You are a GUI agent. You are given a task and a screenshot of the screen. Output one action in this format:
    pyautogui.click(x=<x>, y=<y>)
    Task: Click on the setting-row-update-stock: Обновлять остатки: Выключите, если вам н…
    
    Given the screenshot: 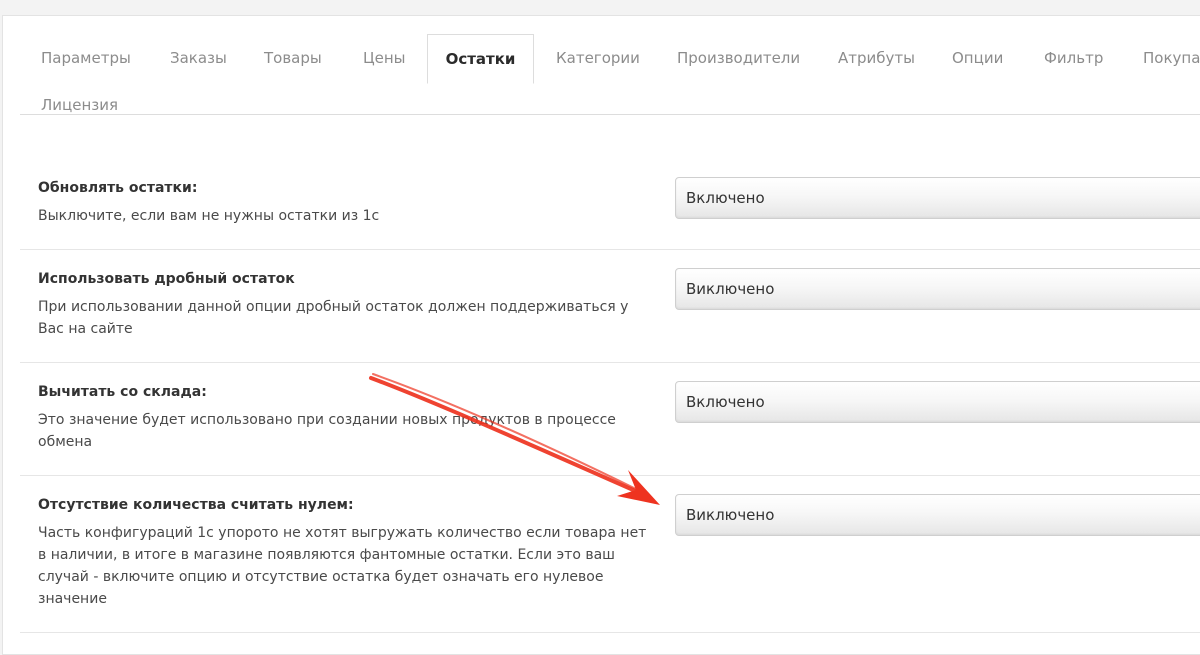 What is the action you would take?
    pyautogui.click(x=610, y=205)
    